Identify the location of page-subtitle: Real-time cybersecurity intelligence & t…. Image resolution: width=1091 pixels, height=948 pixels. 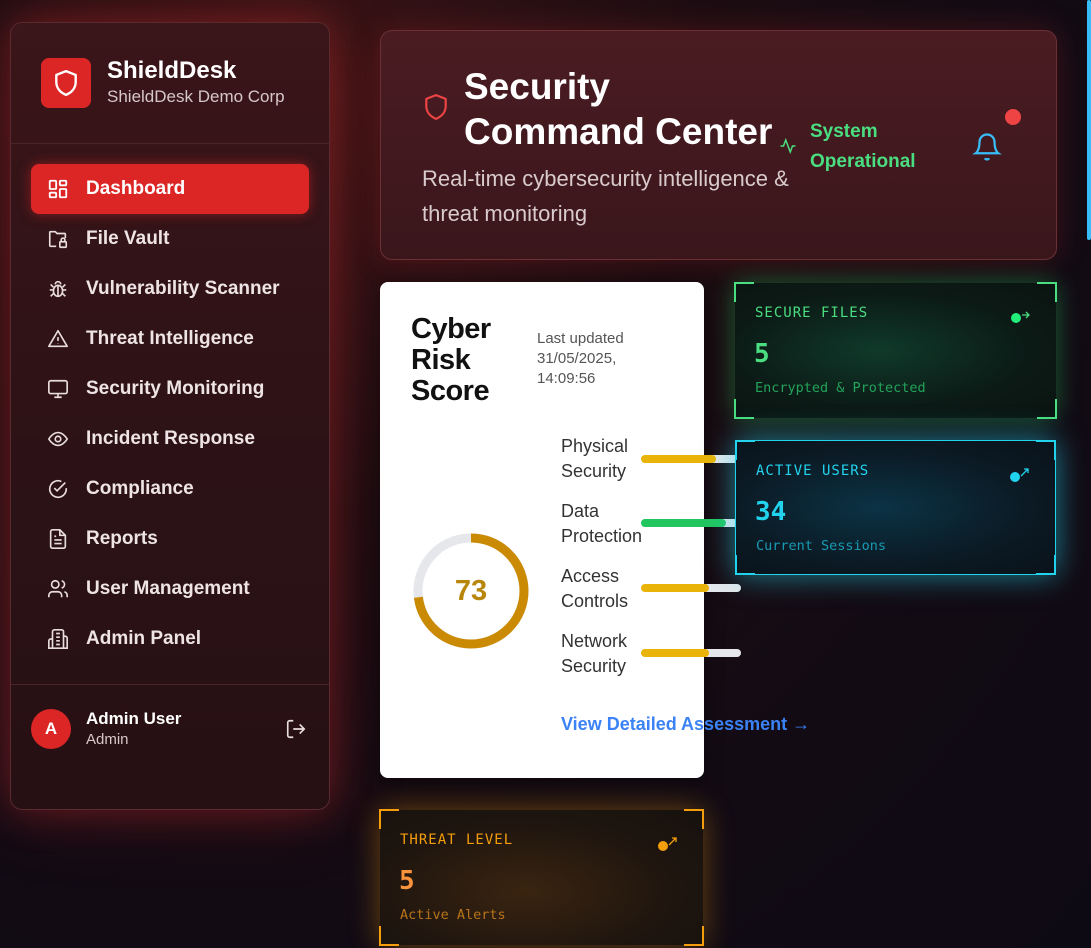
(605, 196).